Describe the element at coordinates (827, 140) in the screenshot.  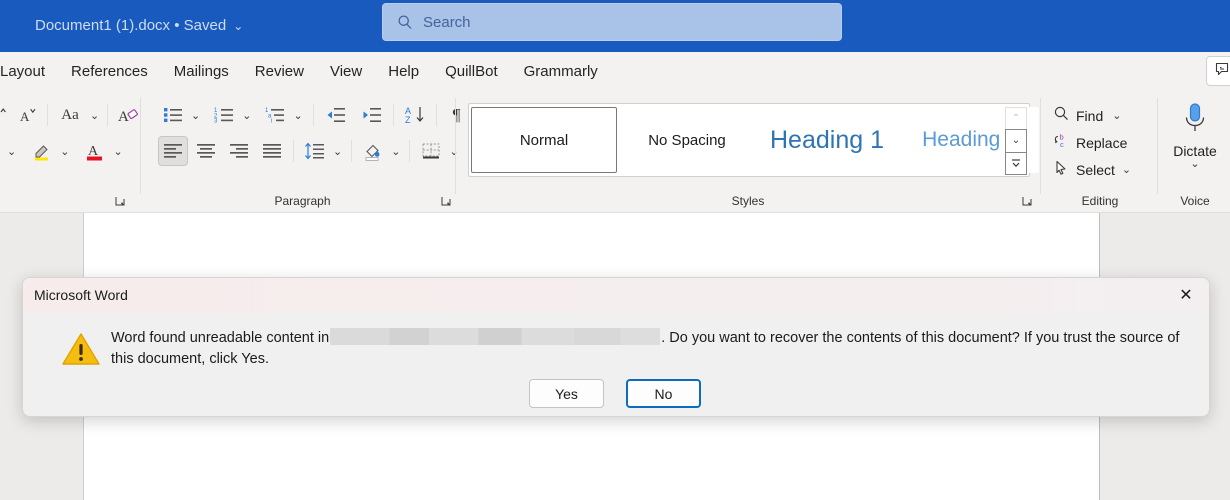
I see `style-heading-1: Heading 1` at that location.